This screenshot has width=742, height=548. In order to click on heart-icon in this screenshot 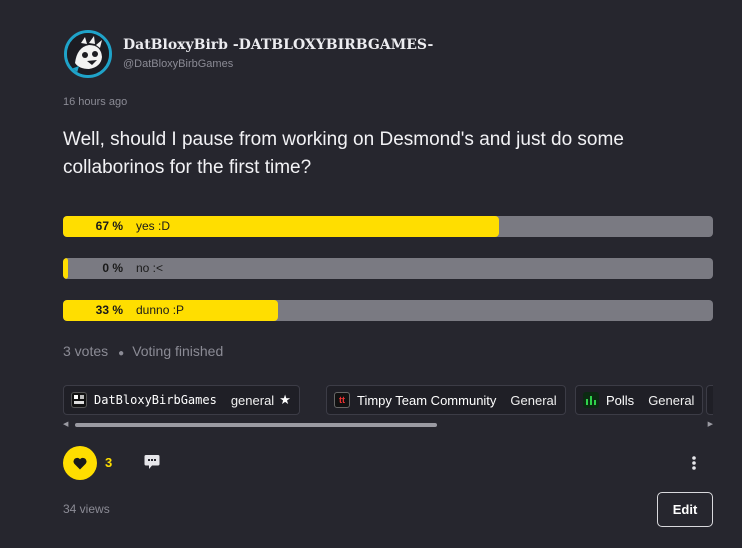, I will do `click(80, 463)`.